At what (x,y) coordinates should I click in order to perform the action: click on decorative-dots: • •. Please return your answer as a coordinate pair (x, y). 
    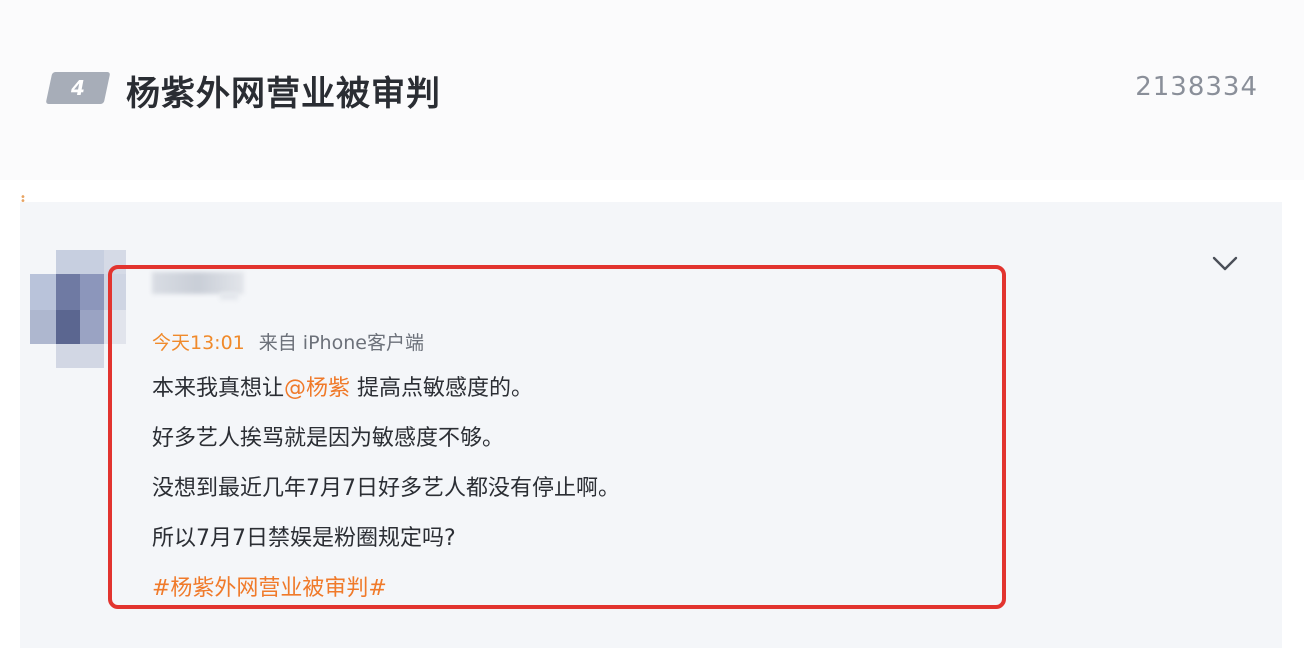
    Looking at the image, I should click on (25, 199).